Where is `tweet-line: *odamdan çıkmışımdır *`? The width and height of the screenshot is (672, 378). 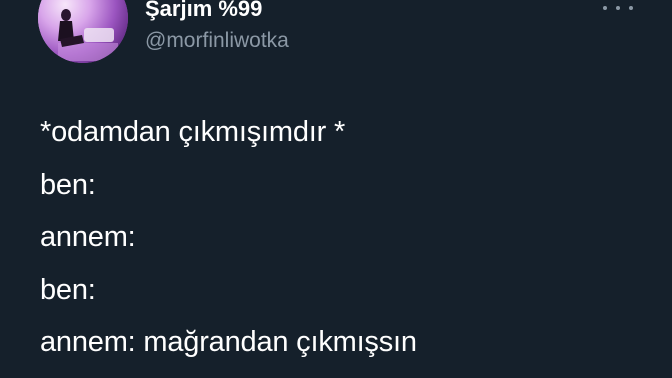 tweet-line: *odamdan çıkmışımdır * is located at coordinates (193, 132).